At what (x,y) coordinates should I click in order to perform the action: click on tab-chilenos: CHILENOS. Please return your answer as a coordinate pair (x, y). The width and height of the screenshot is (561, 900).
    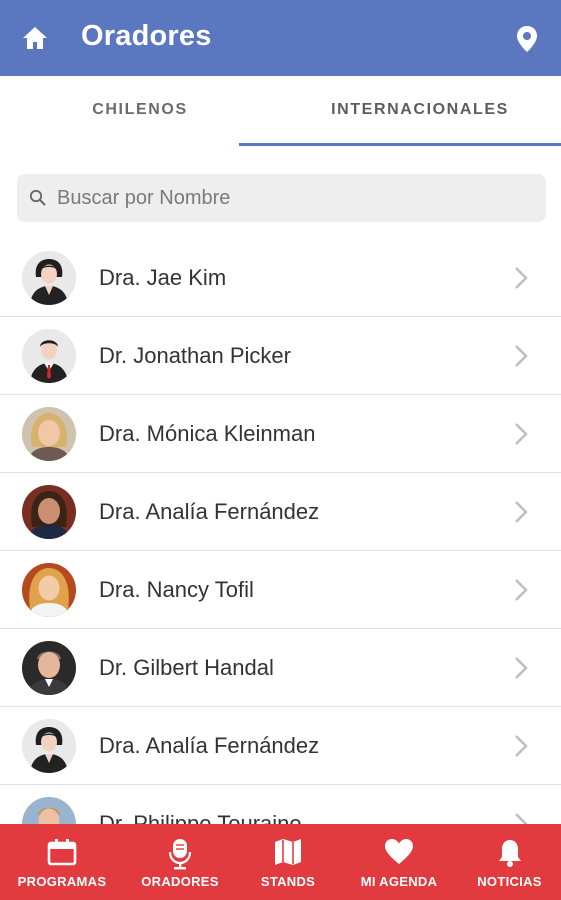
    Looking at the image, I should click on (140, 111).